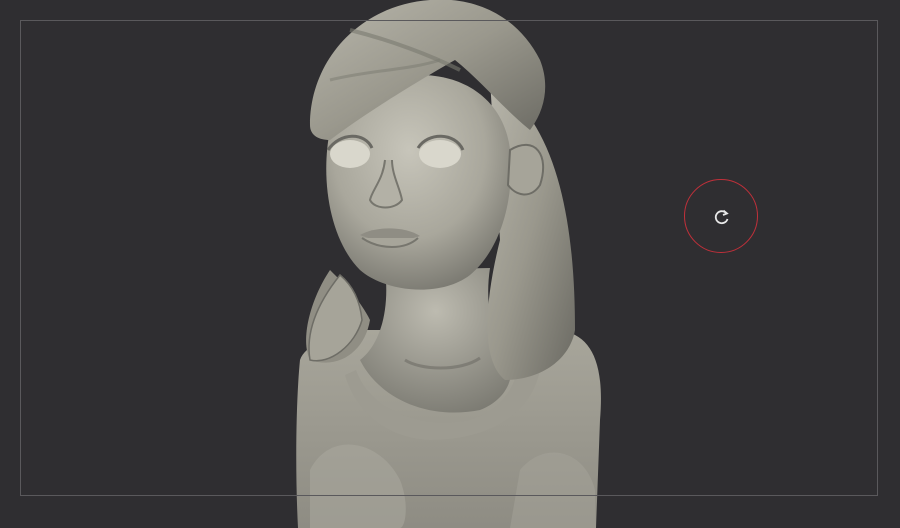  What do you see at coordinates (440, 154) in the screenshot?
I see `right-eye` at bounding box center [440, 154].